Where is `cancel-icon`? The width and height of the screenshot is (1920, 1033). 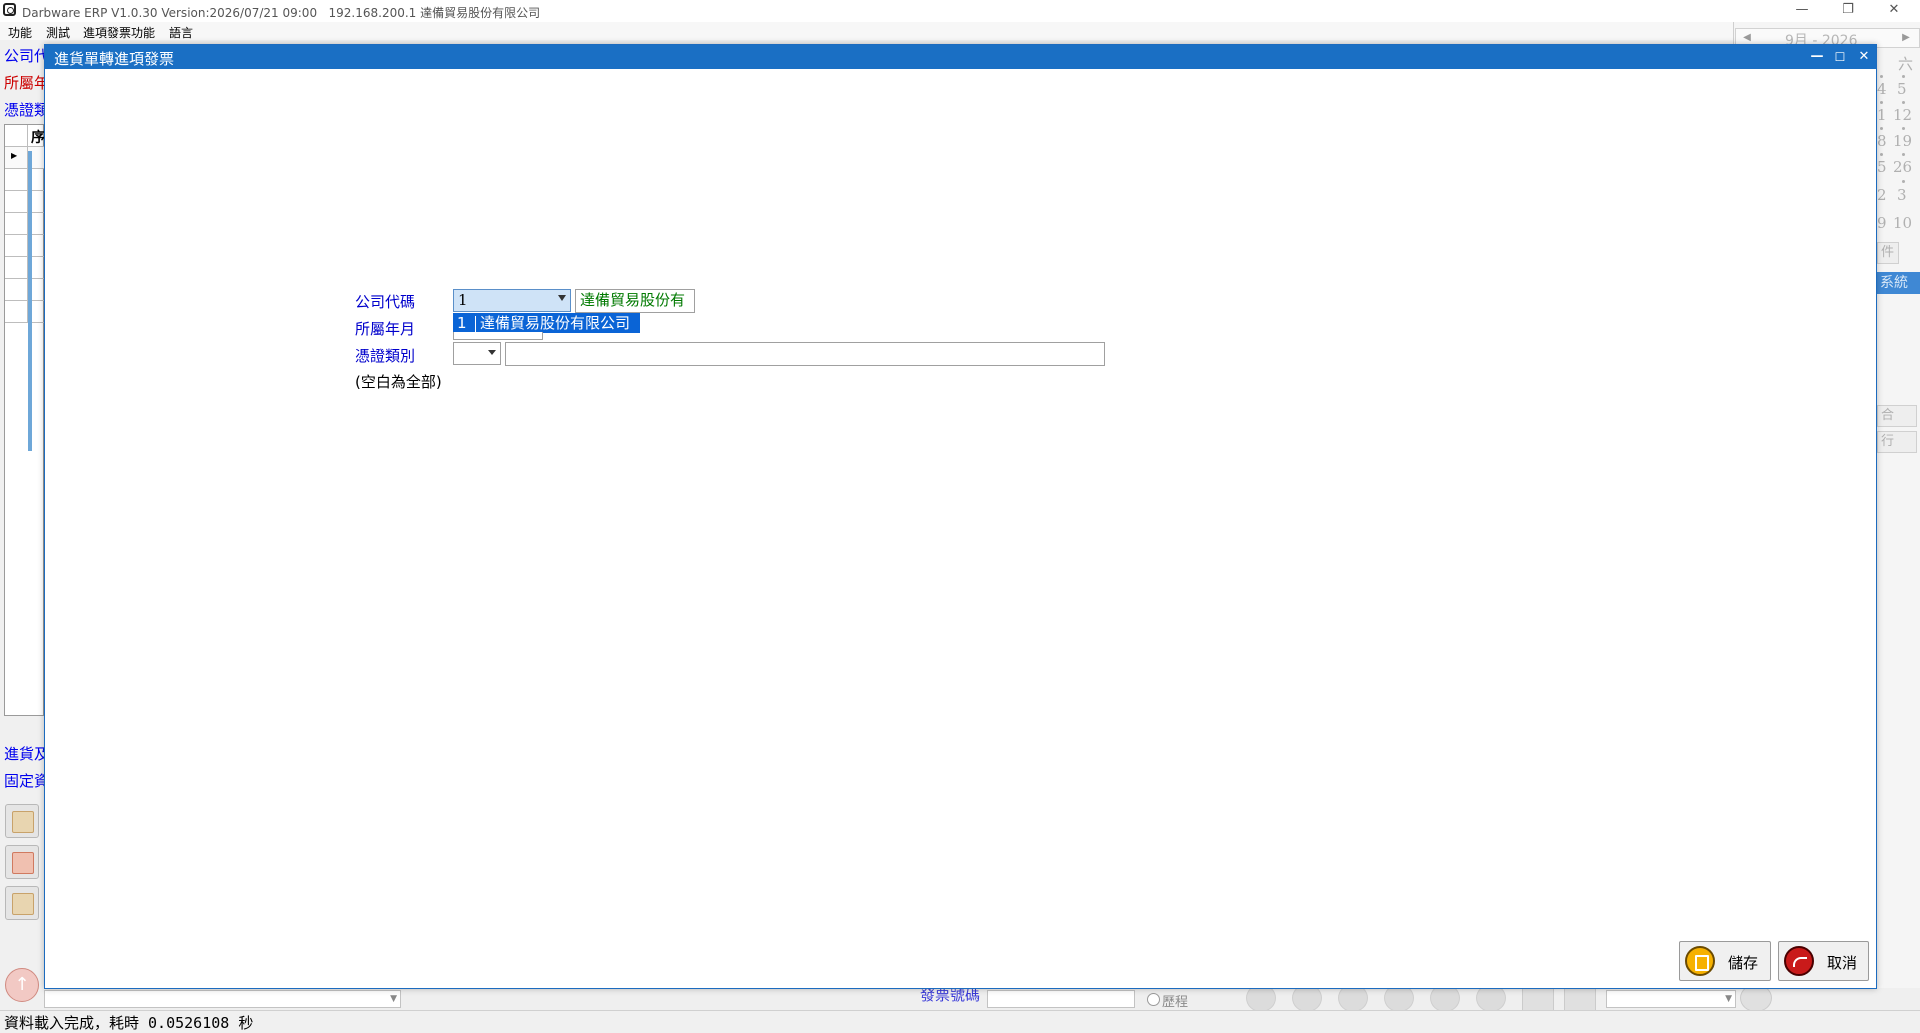
cancel-icon is located at coordinates (1799, 961).